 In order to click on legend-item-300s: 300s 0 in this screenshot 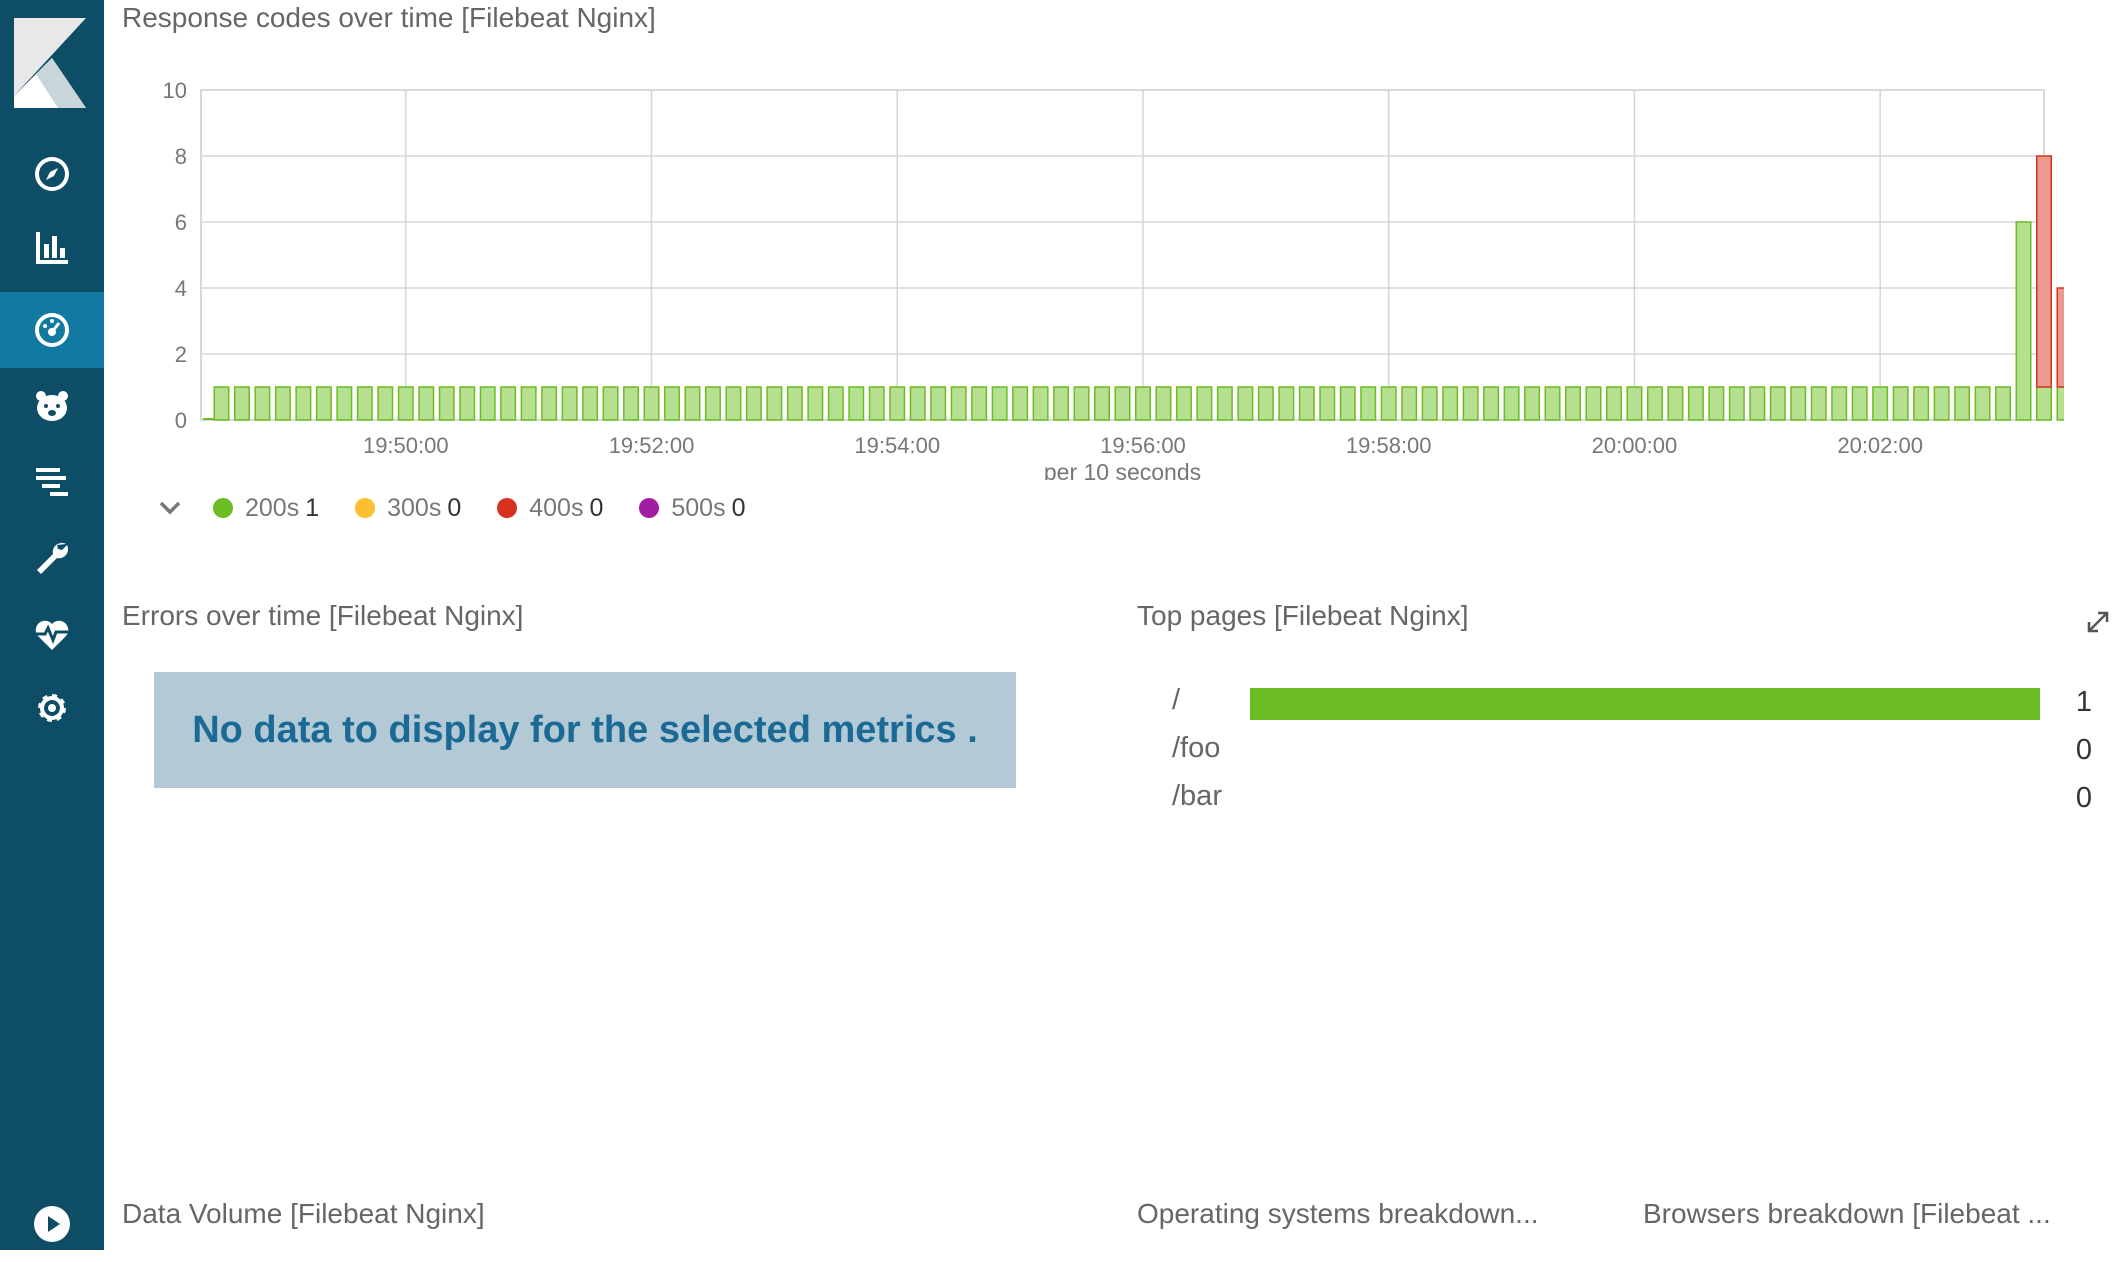, I will do `click(408, 508)`.